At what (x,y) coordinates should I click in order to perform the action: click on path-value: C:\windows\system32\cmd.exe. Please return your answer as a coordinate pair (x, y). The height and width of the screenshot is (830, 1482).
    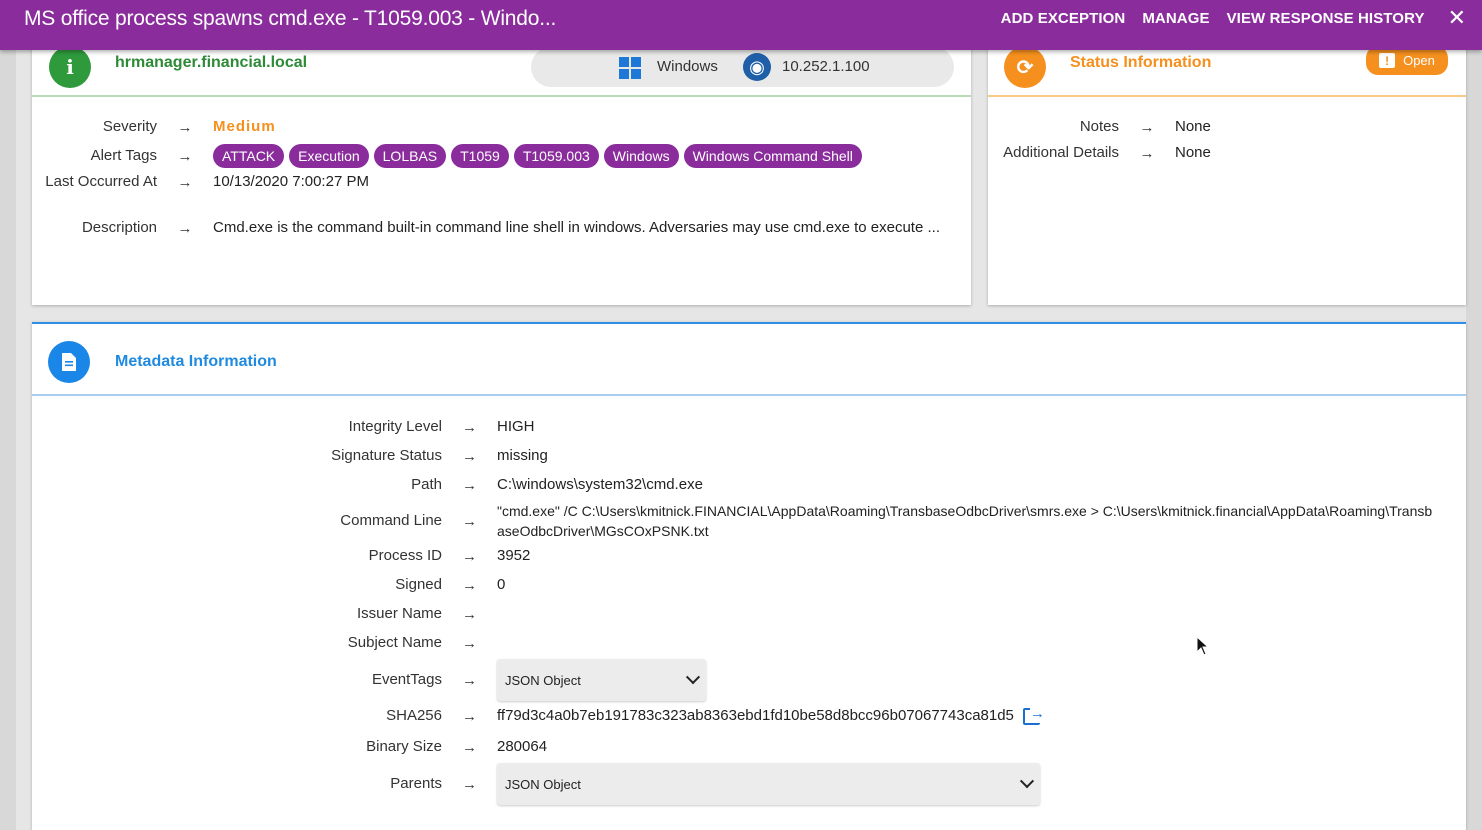
    Looking at the image, I should click on (600, 484).